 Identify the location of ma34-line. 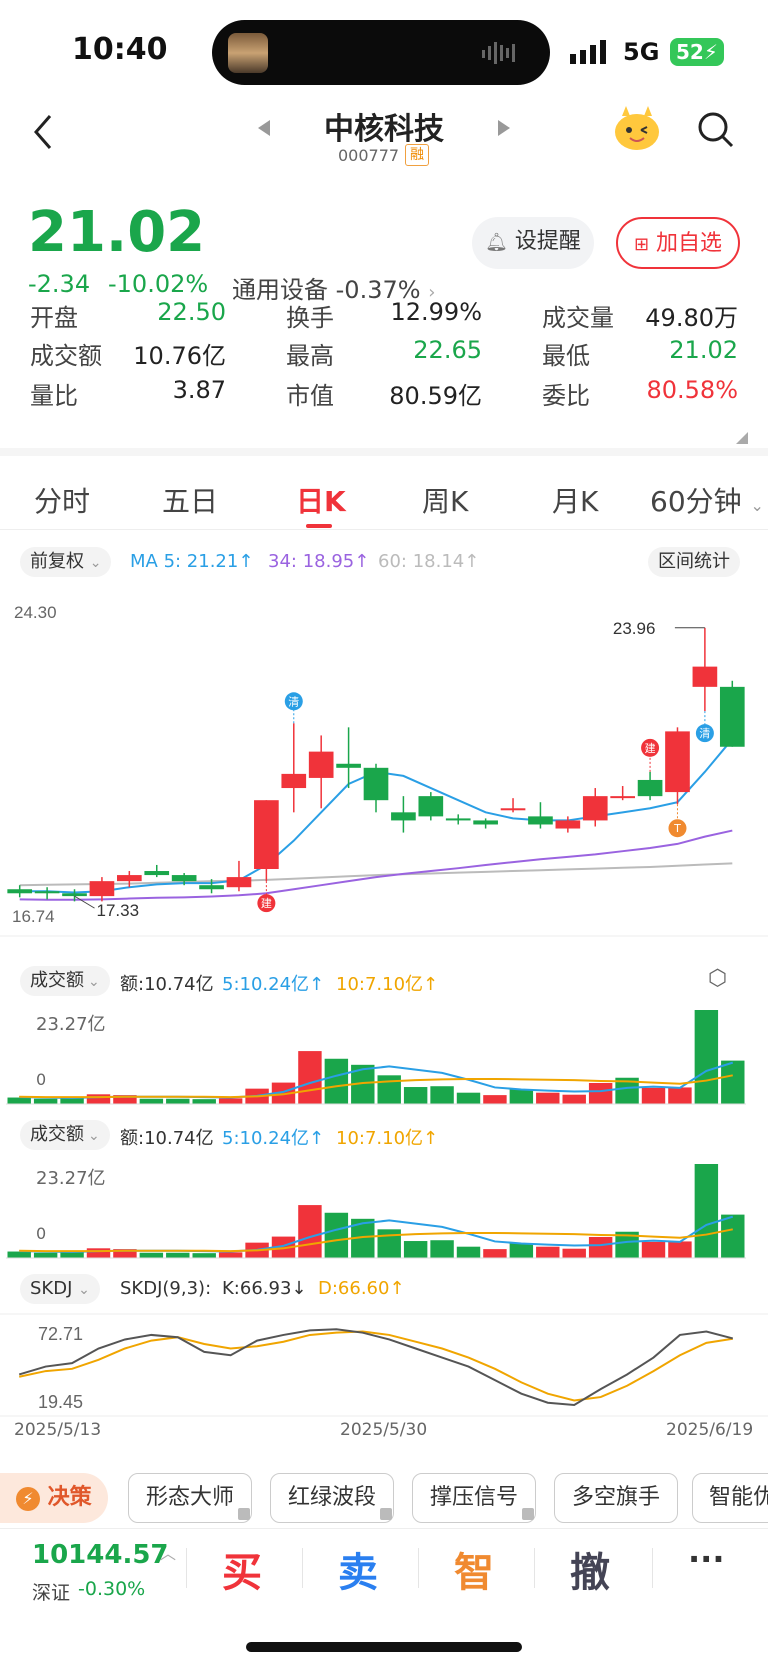
(376, 865).